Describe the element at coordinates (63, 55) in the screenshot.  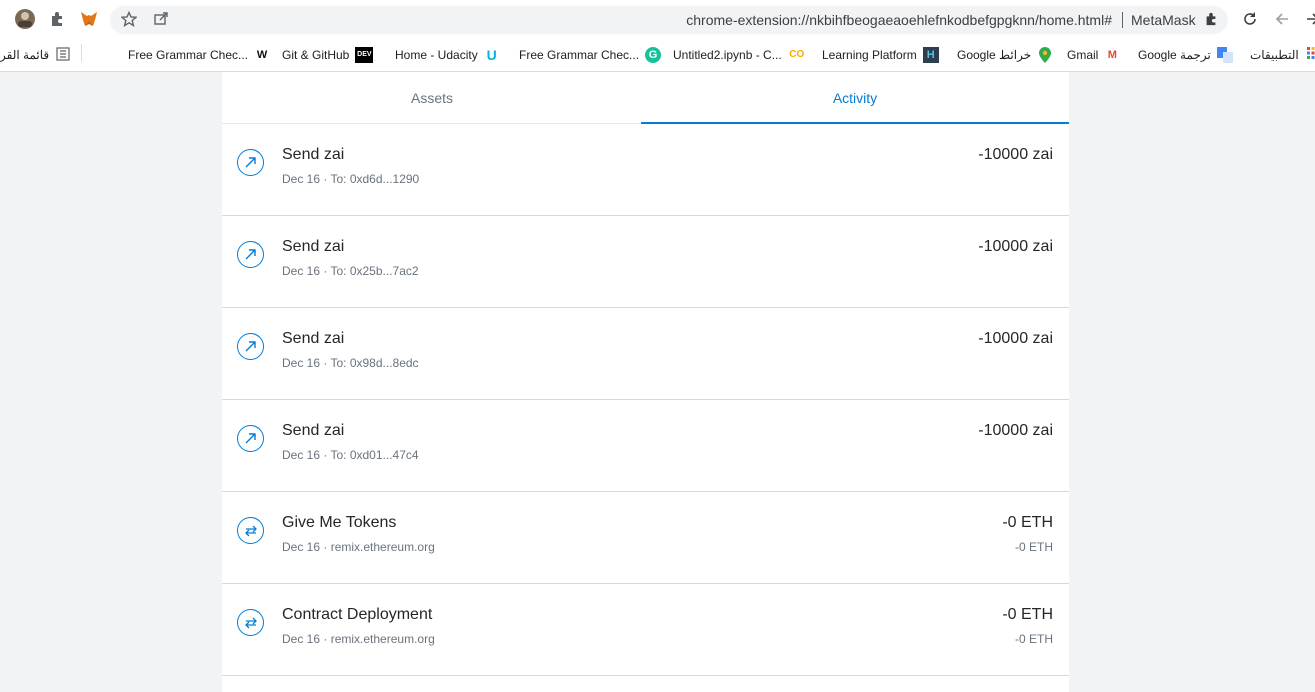
I see `reading-list-icon` at that location.